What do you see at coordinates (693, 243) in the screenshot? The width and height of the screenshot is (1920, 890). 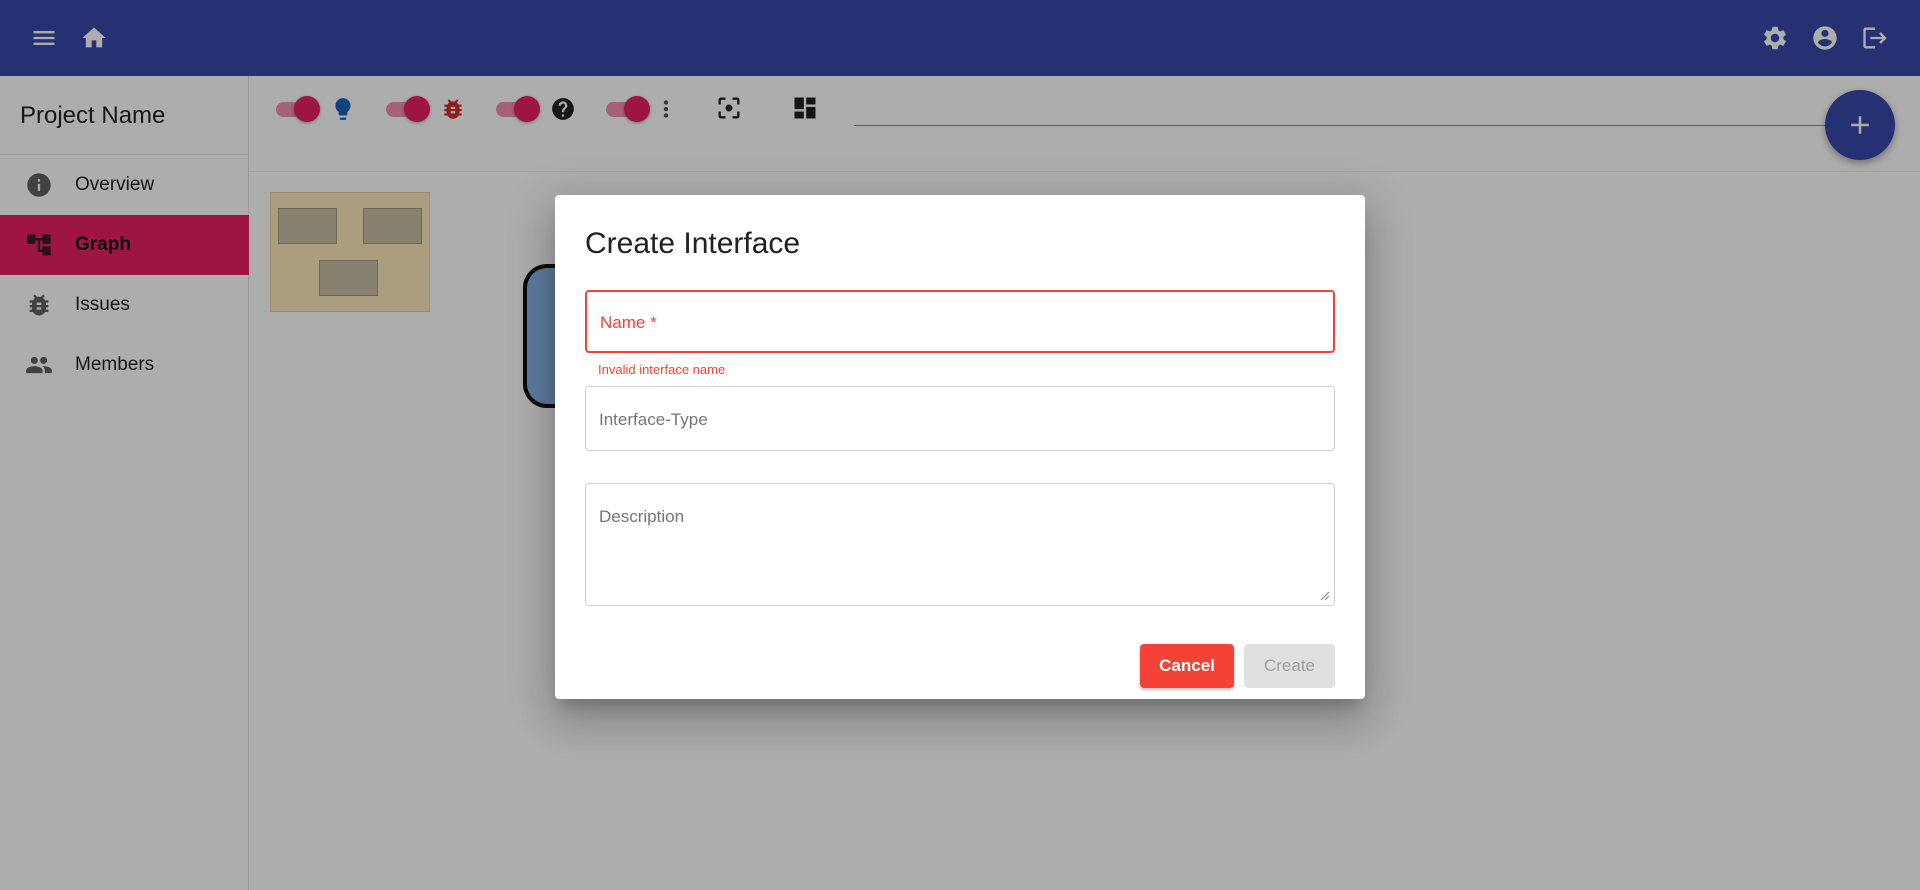 I see `dialog-title: Create Interface` at bounding box center [693, 243].